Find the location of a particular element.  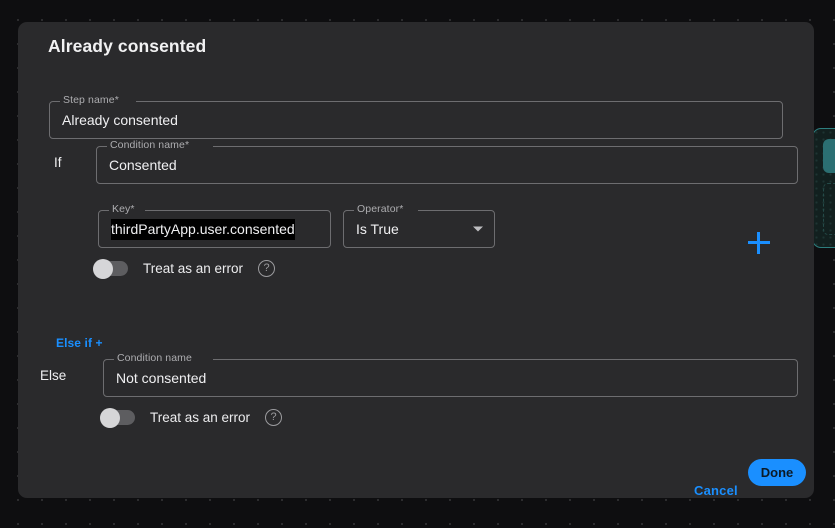

else-branch-label: Else is located at coordinates (53, 375).